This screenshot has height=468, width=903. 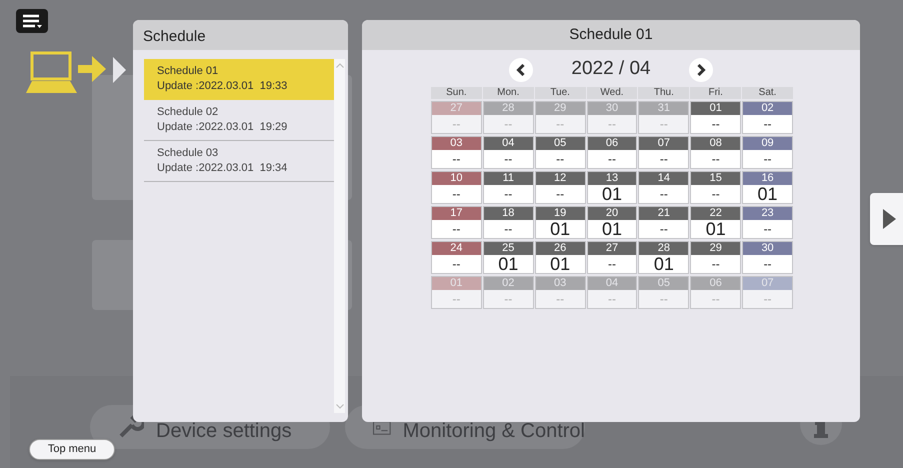 I want to click on laptop-arrow-icon, so click(x=76, y=72).